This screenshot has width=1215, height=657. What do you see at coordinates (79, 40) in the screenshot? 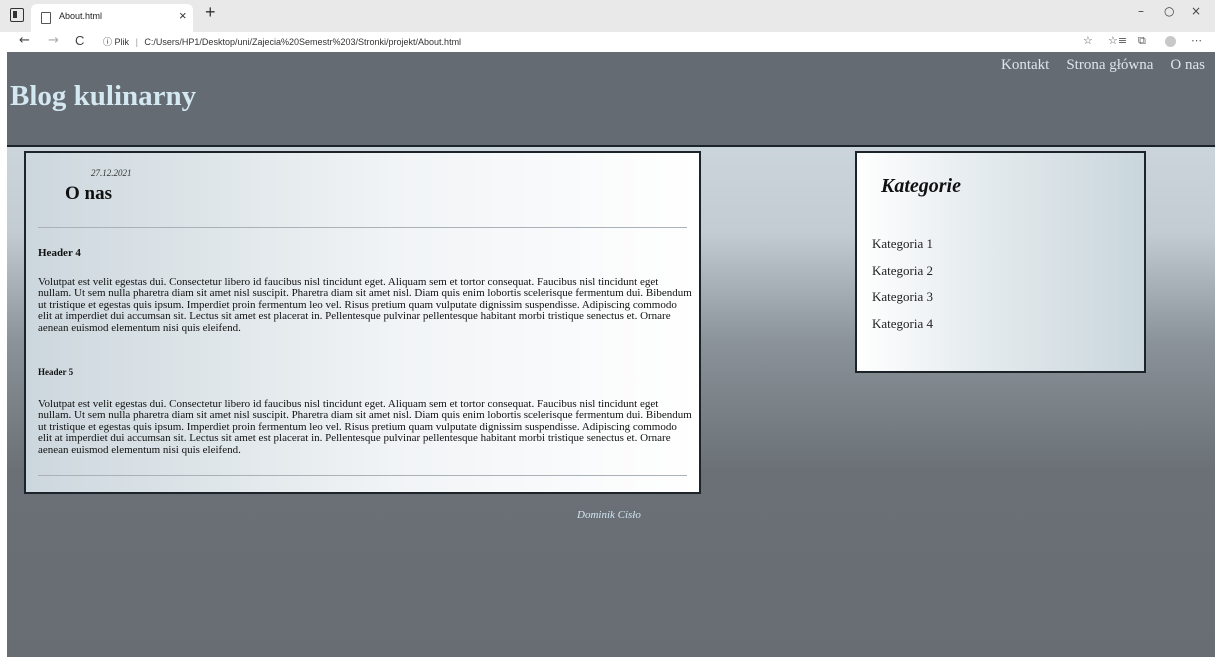
I see `refresh-icon: C` at bounding box center [79, 40].